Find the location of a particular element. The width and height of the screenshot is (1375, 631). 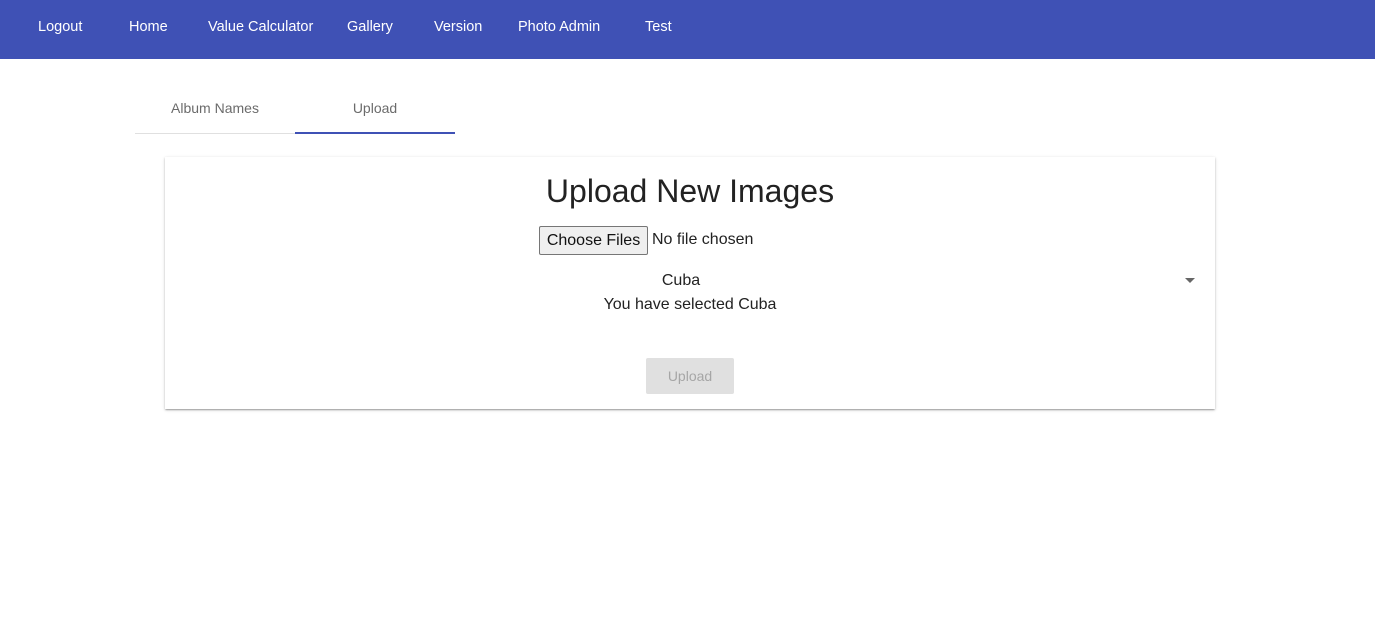

nav-photo-admin: Photo Admin is located at coordinates (559, 27).